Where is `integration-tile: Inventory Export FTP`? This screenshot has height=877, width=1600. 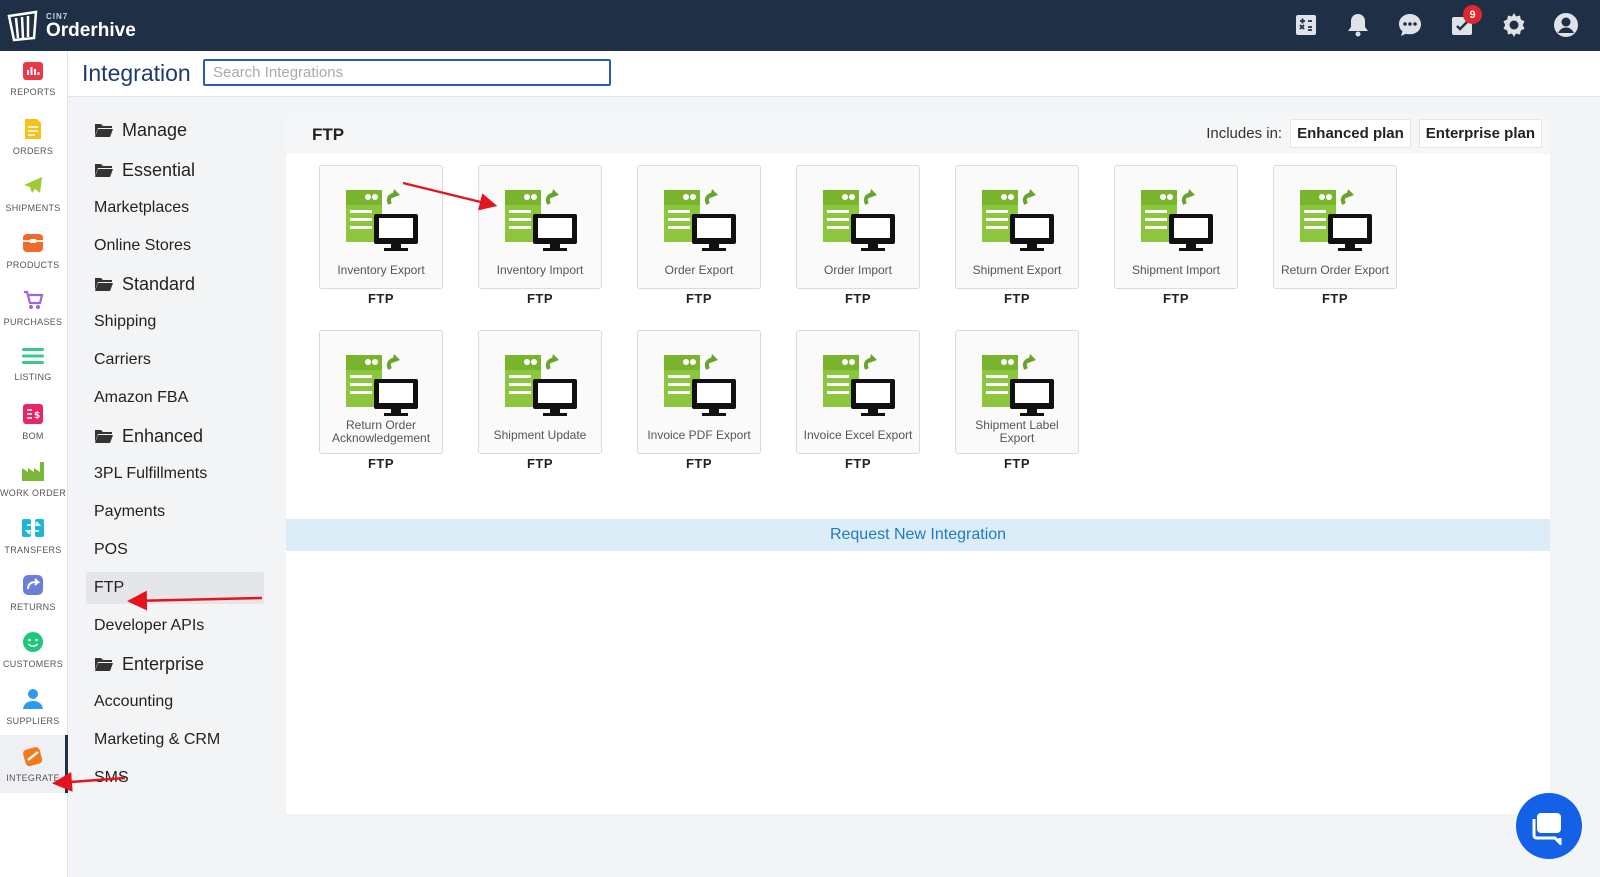 integration-tile: Inventory Export FTP is located at coordinates (381, 235).